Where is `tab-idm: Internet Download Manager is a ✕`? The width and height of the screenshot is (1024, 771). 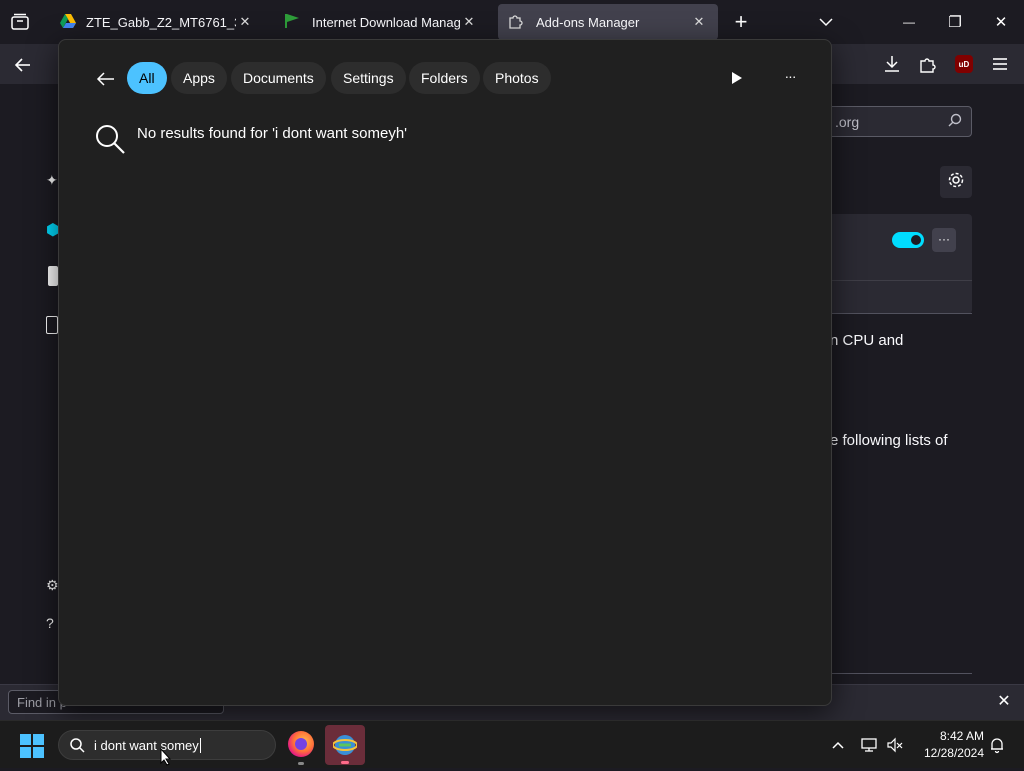 tab-idm: Internet Download Manager is a ✕ is located at coordinates (381, 22).